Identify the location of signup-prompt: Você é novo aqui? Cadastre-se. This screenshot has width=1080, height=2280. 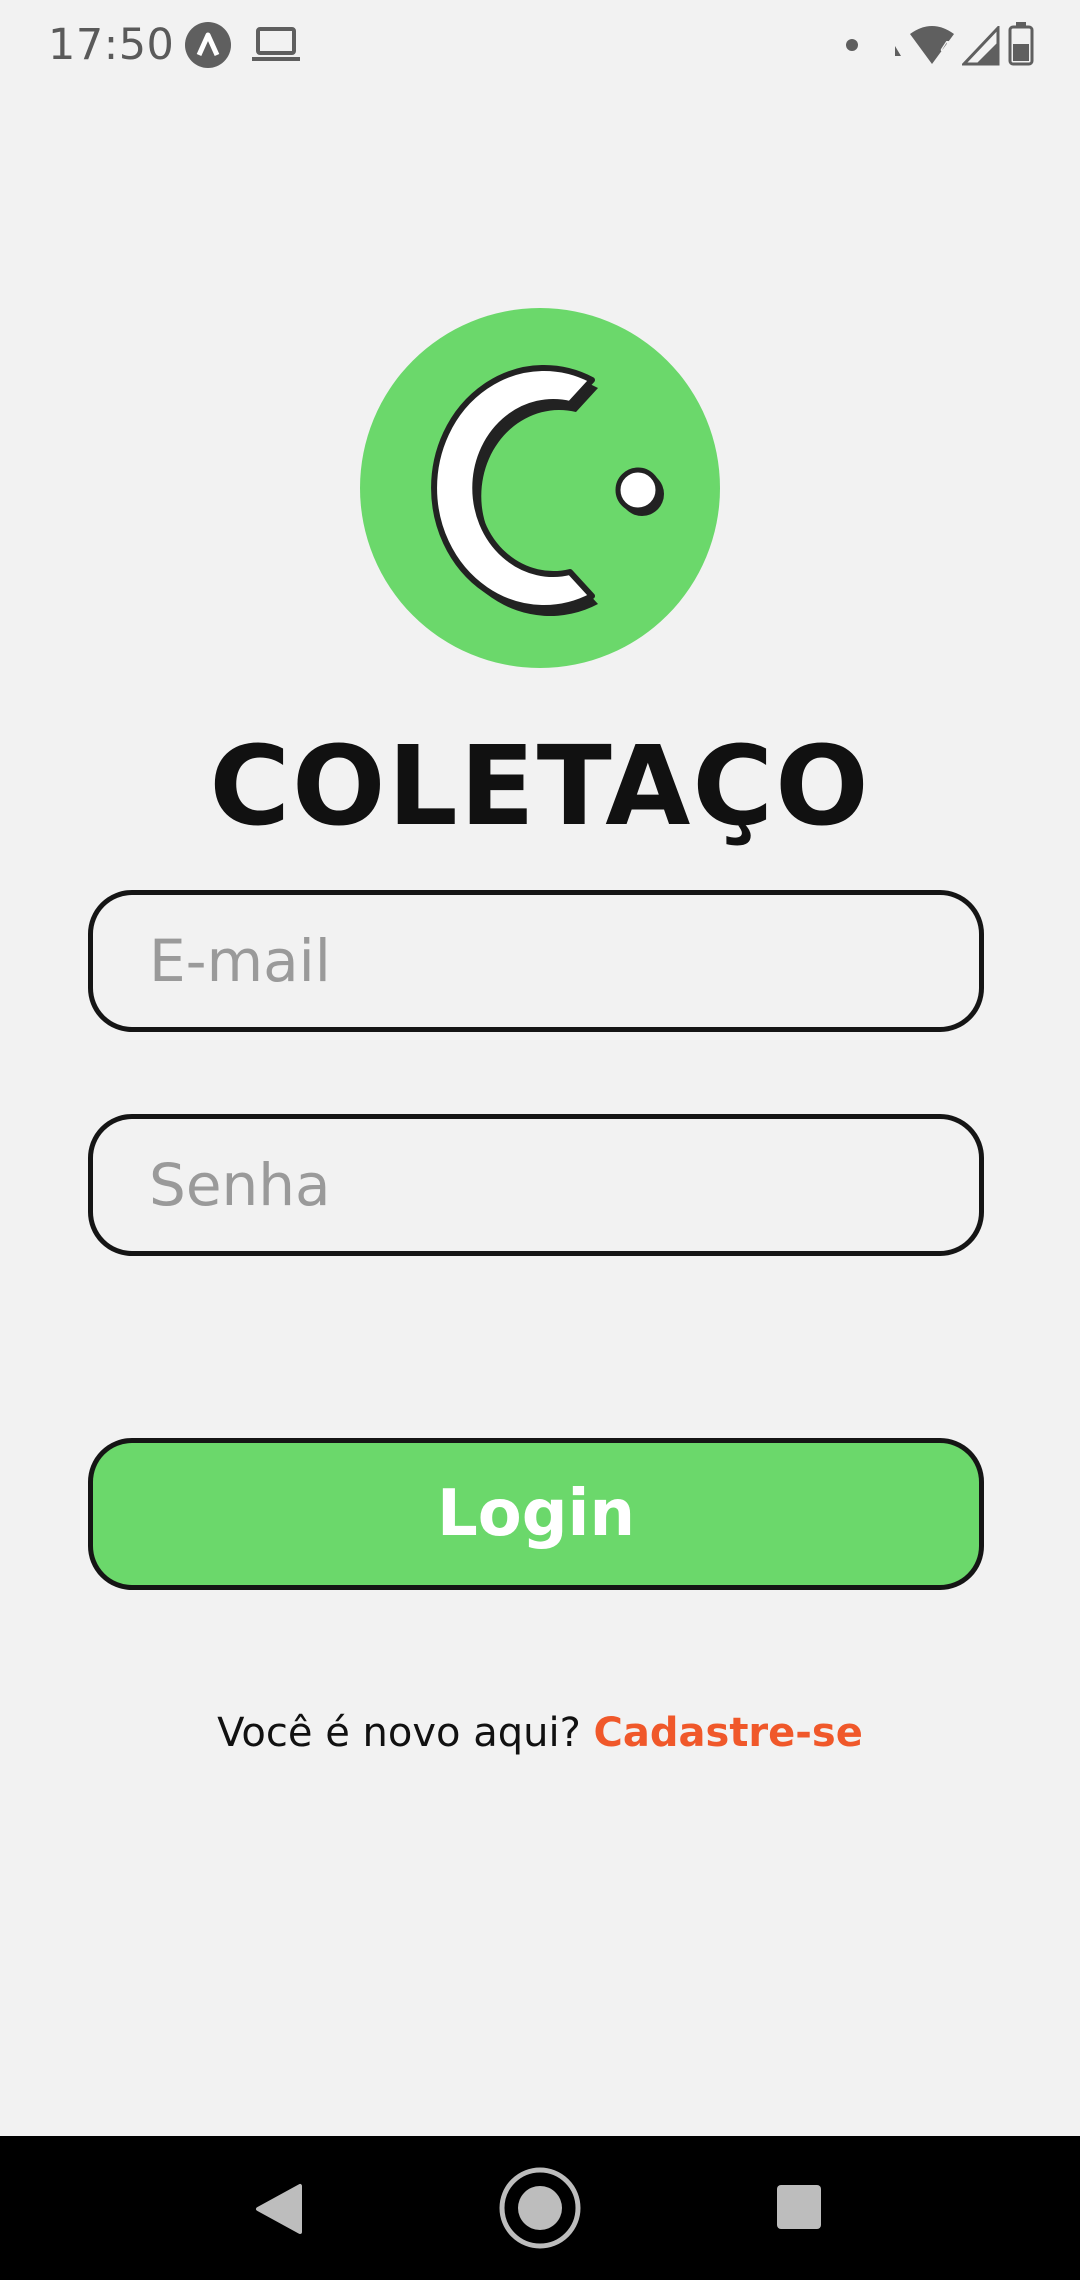
(540, 1733).